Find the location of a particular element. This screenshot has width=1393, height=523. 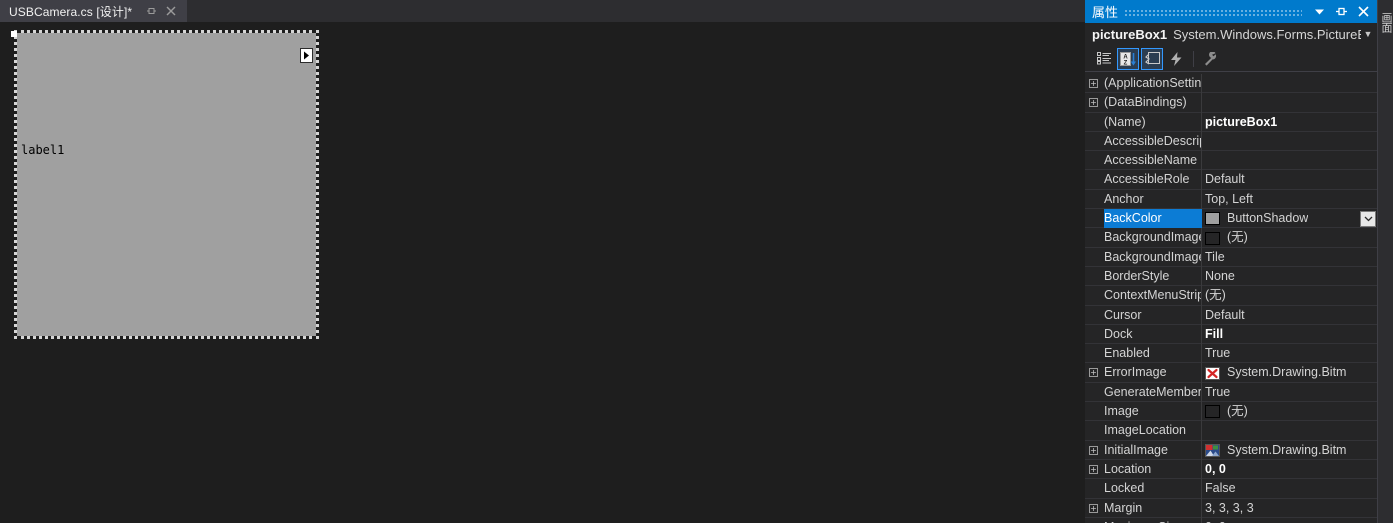

property-row-backgroundimagelay: BackgroundImageLay Tile is located at coordinates (1231, 257).